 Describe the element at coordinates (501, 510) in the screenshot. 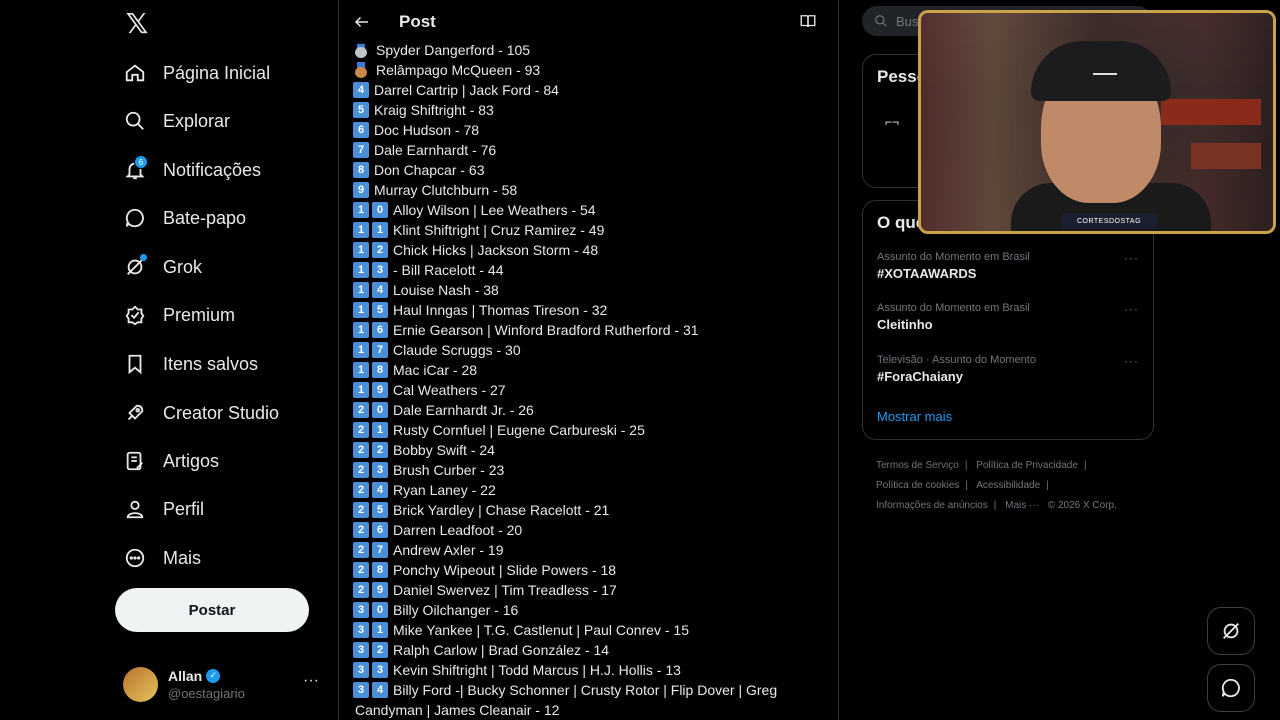

I see `list-item-text: Brick Yardley | Chase Racelott - 21` at that location.